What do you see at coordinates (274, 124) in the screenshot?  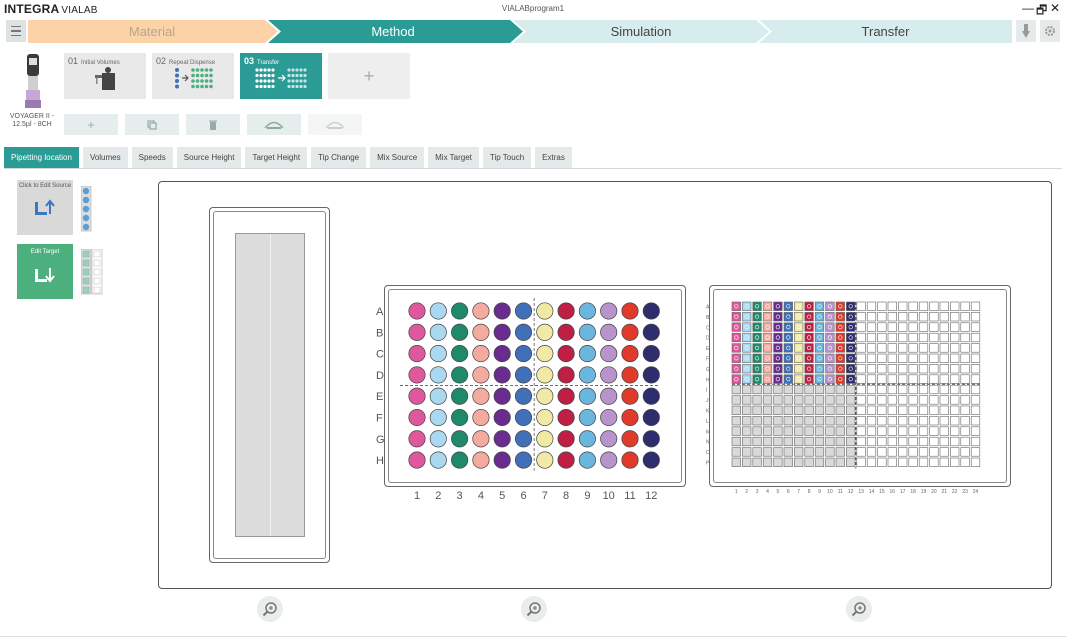 I see `undo-button` at bounding box center [274, 124].